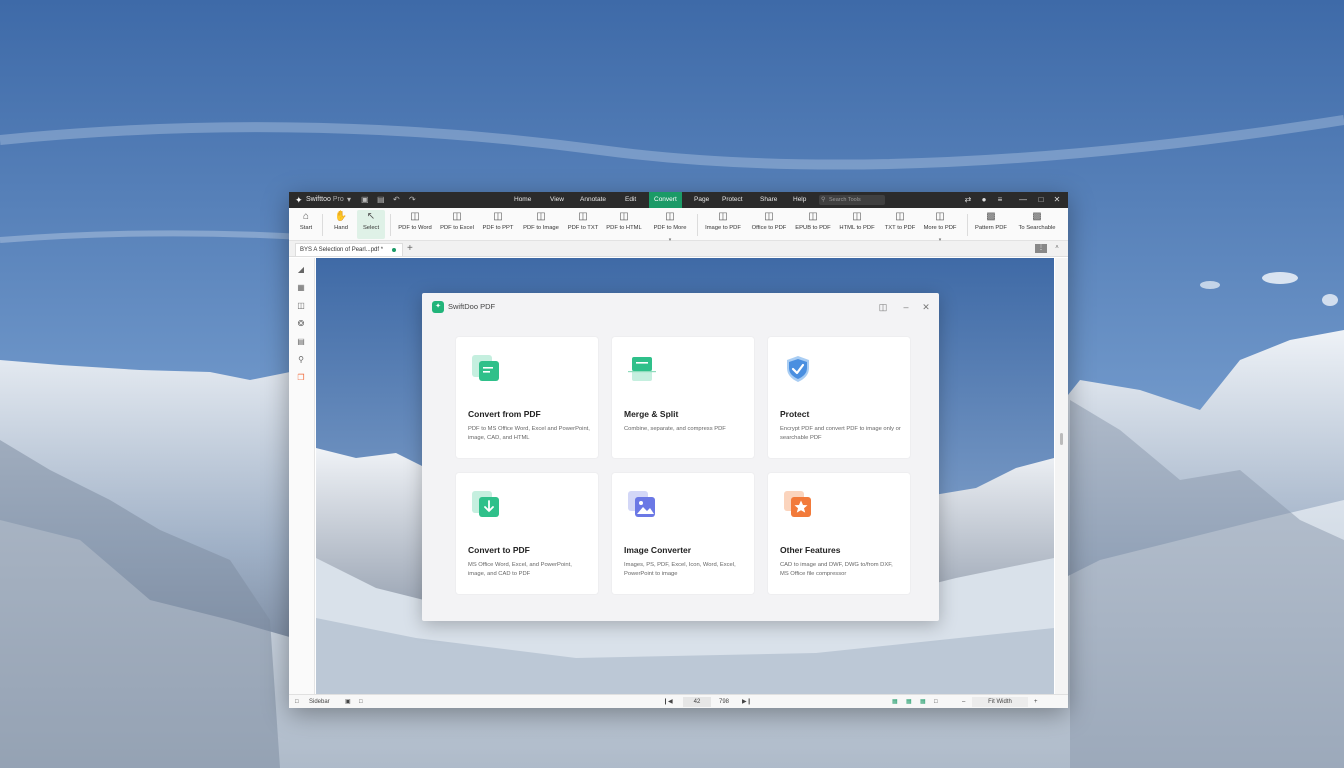 Image resolution: width=1344 pixels, height=768 pixels. Describe the element at coordinates (984, 200) in the screenshot. I see `user-icon: ●` at that location.